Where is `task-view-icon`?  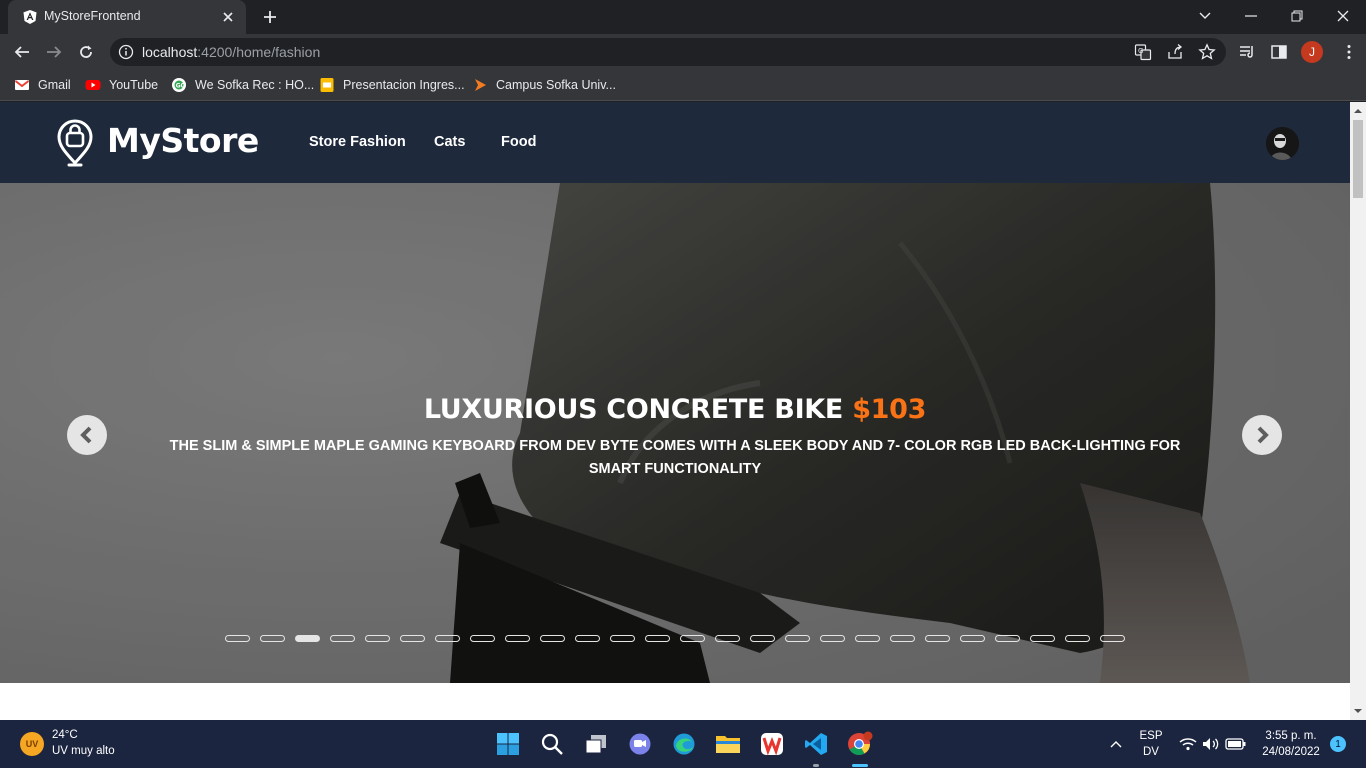
task-view-icon is located at coordinates (596, 744).